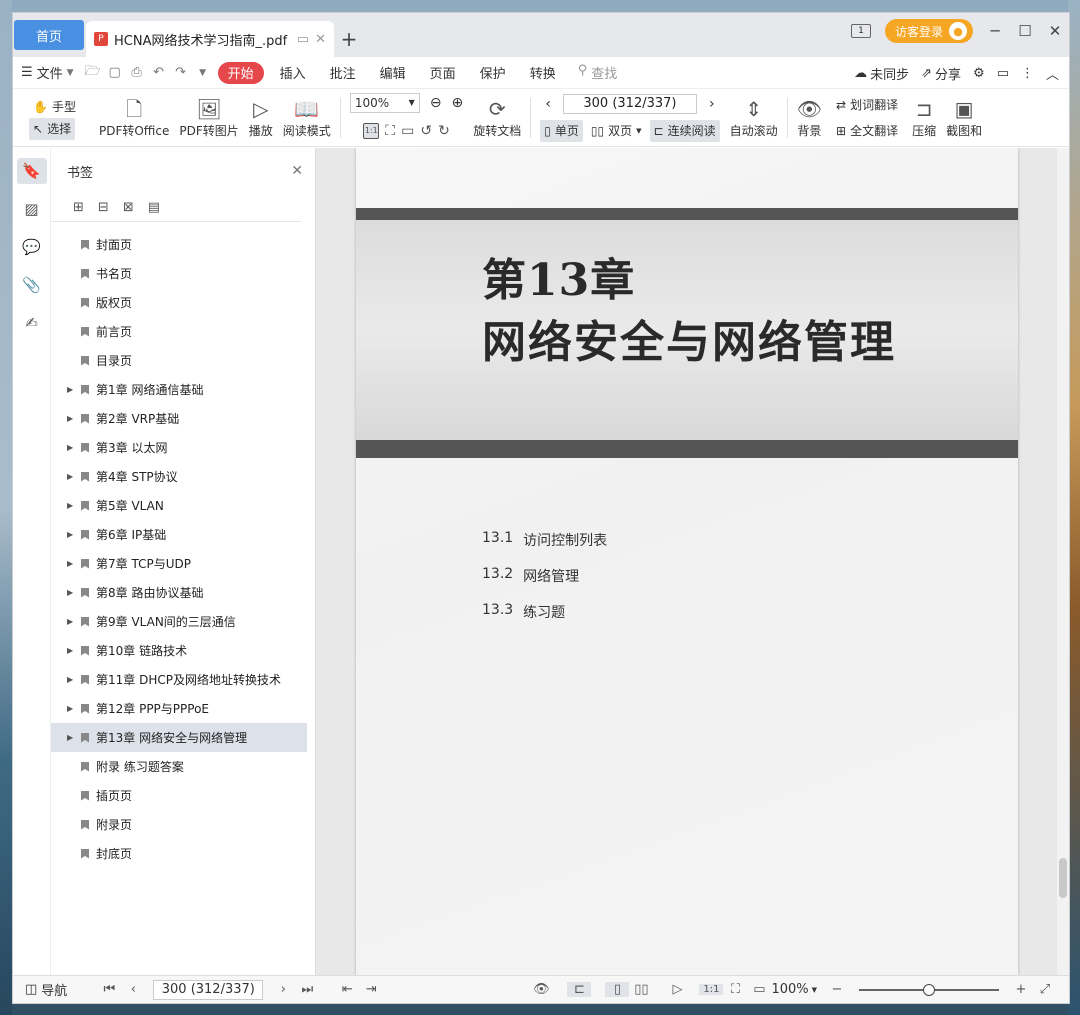 This screenshot has width=1080, height=1015. What do you see at coordinates (979, 73) in the screenshot?
I see `settings-icon: ⚙` at bounding box center [979, 73].